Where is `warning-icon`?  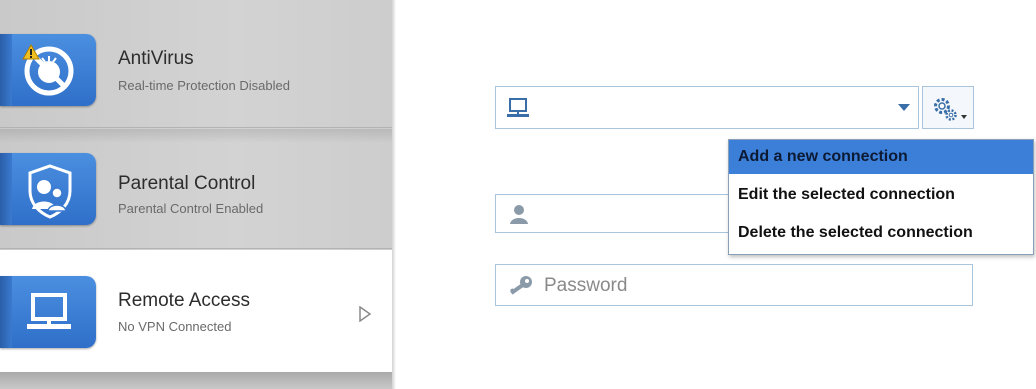 warning-icon is located at coordinates (31, 52).